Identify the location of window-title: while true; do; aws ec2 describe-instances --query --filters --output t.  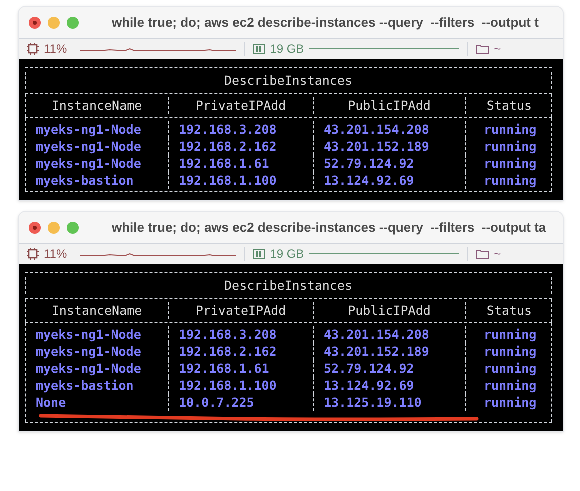
(325, 23).